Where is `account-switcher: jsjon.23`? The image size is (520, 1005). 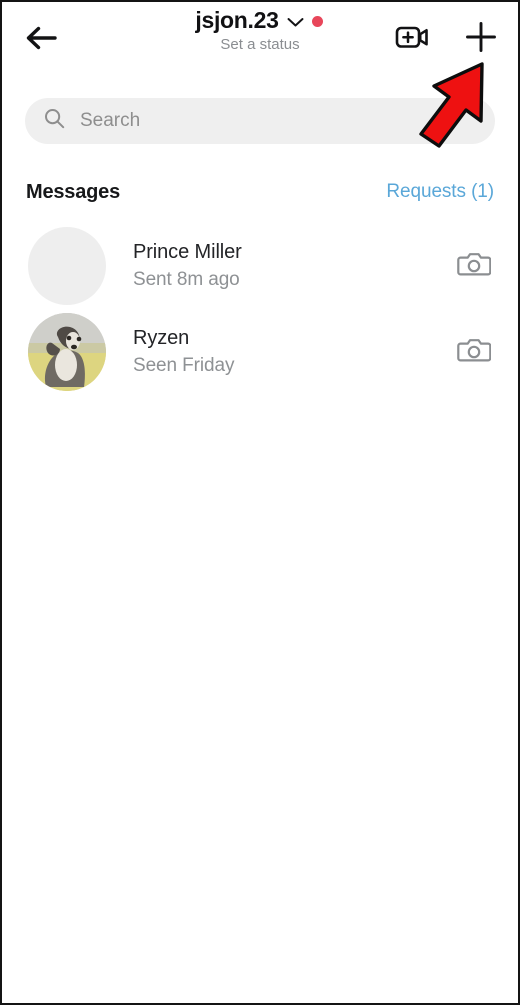
account-switcher: jsjon.23 is located at coordinates (259, 20).